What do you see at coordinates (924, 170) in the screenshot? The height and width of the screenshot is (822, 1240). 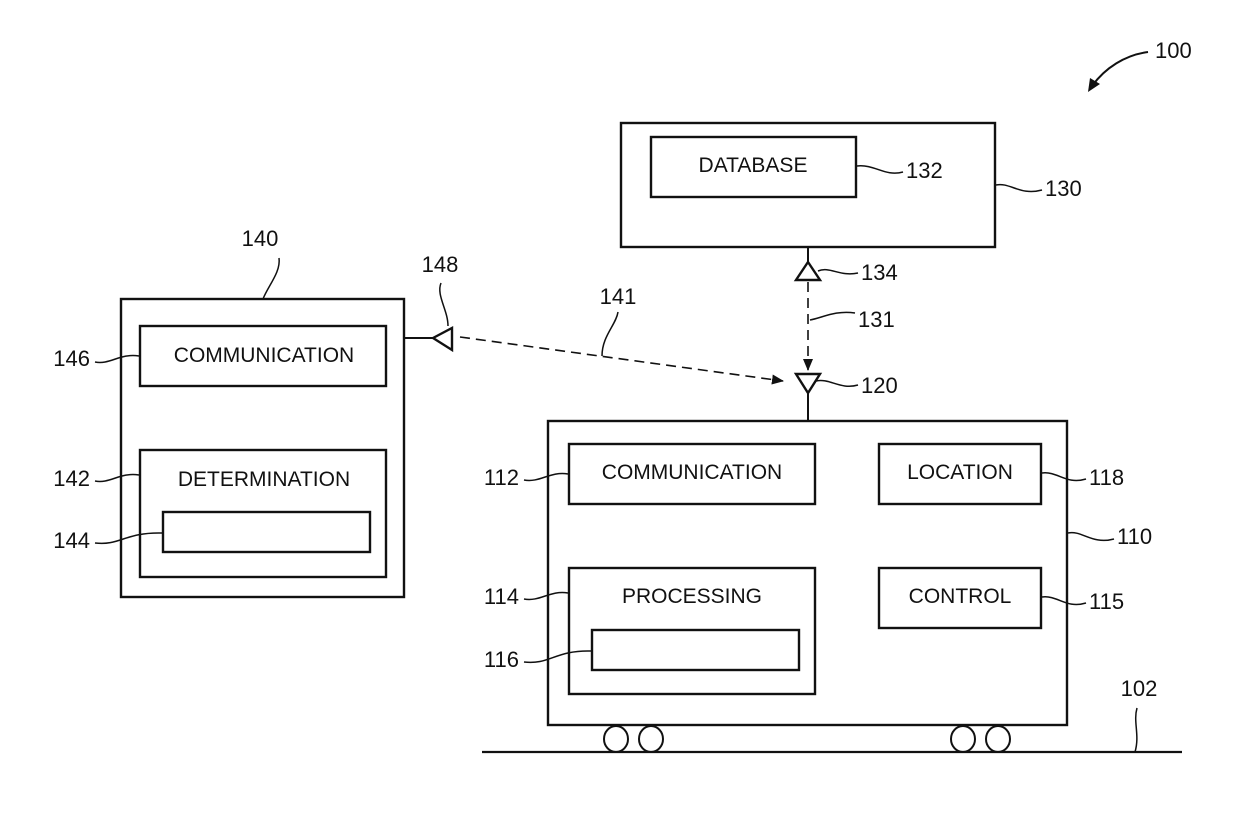 I see `database-ref: 132` at bounding box center [924, 170].